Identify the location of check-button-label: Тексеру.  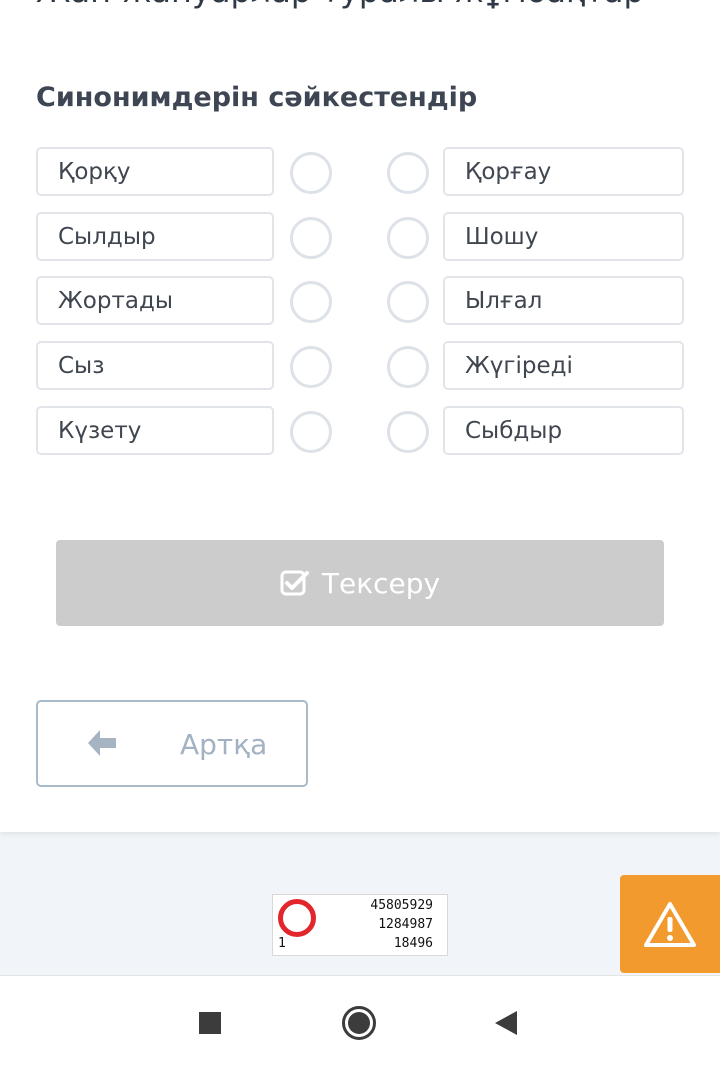
(381, 583).